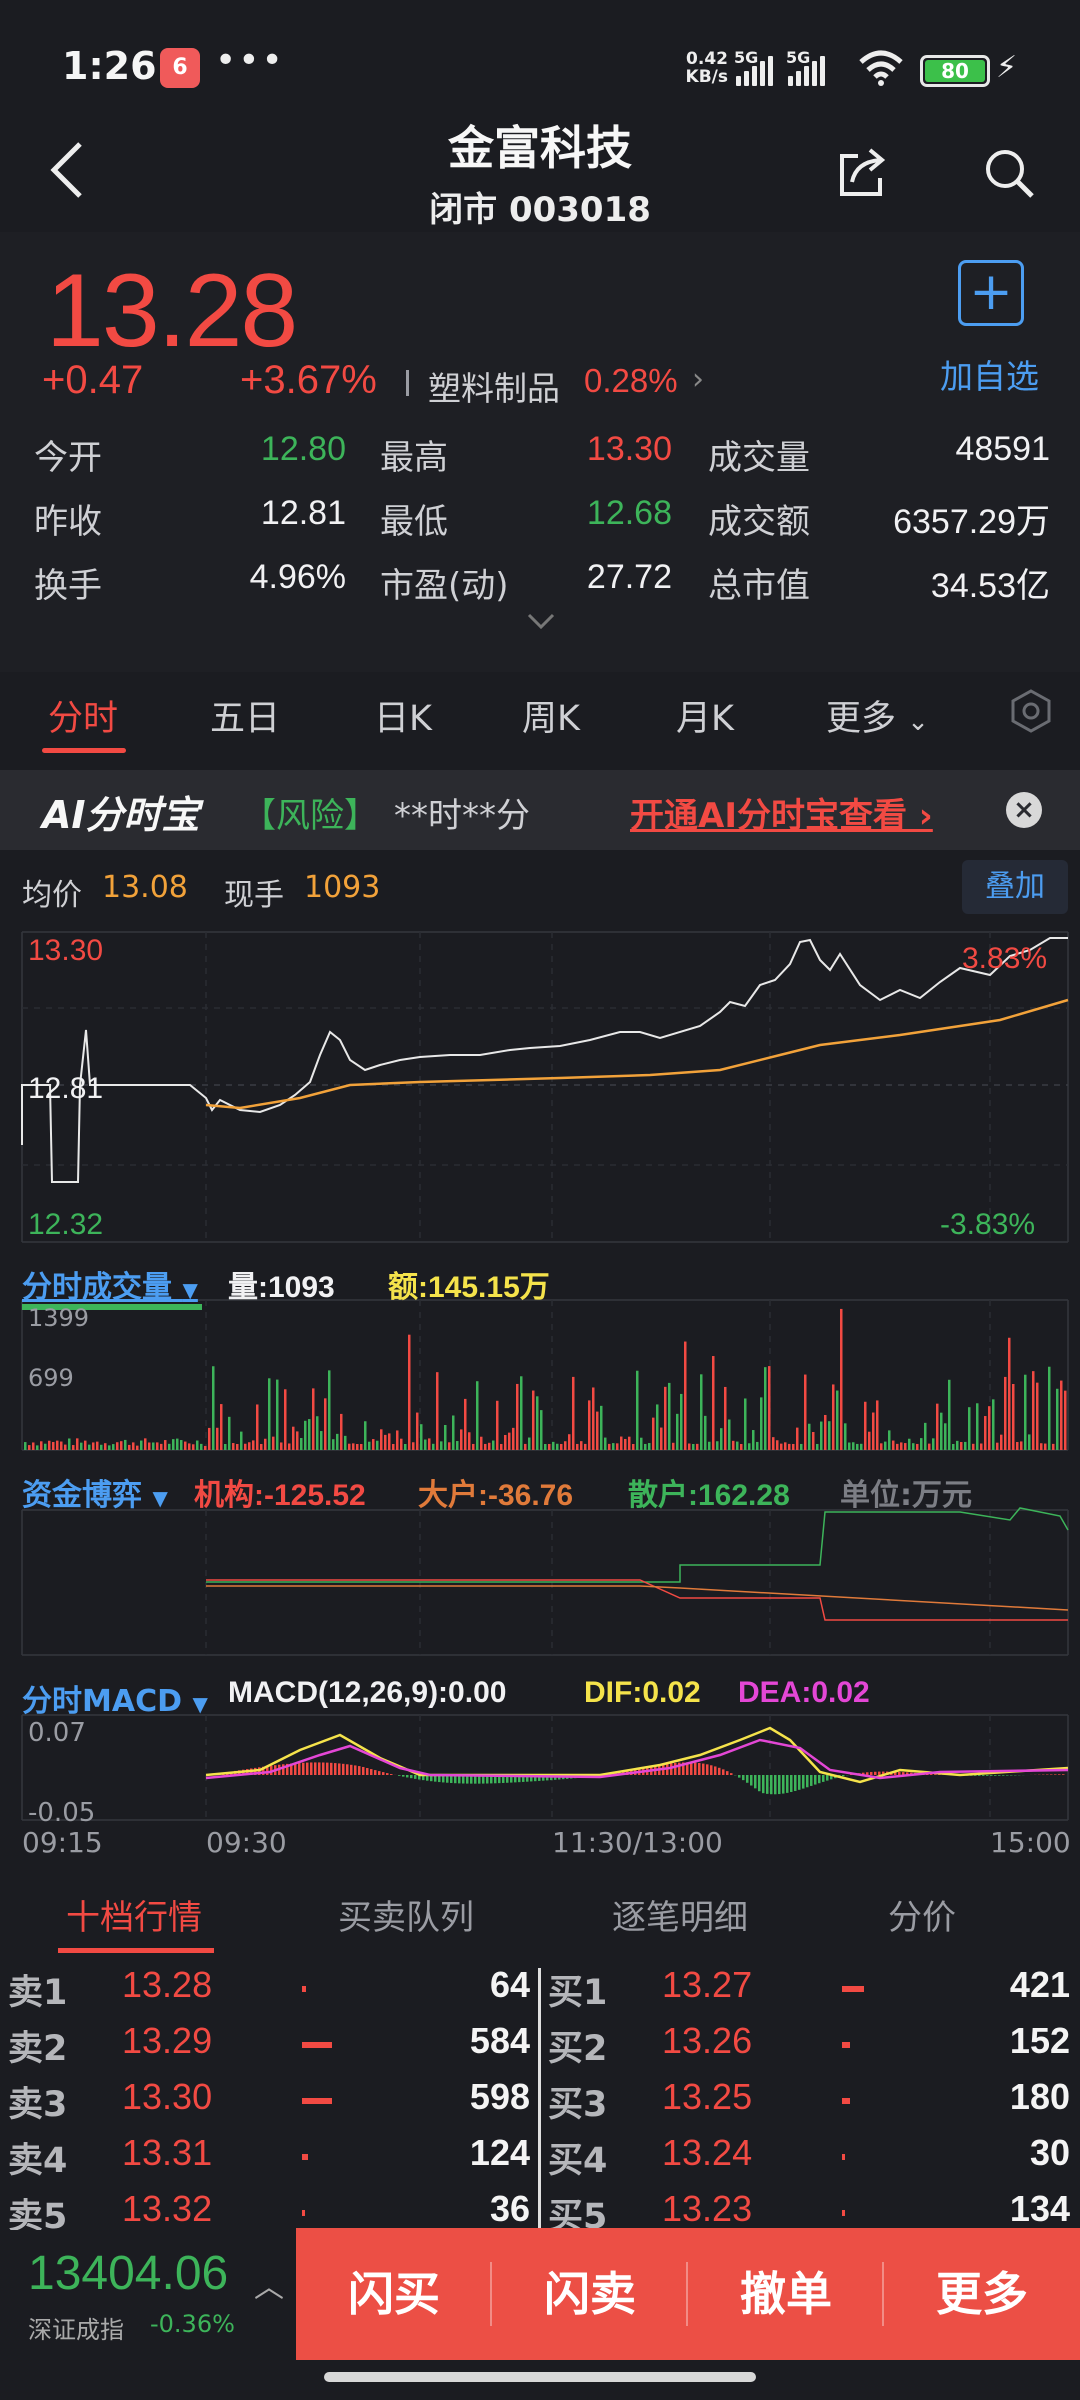 The height and width of the screenshot is (2400, 1080). I want to click on volume-bars, so click(544, 1377).